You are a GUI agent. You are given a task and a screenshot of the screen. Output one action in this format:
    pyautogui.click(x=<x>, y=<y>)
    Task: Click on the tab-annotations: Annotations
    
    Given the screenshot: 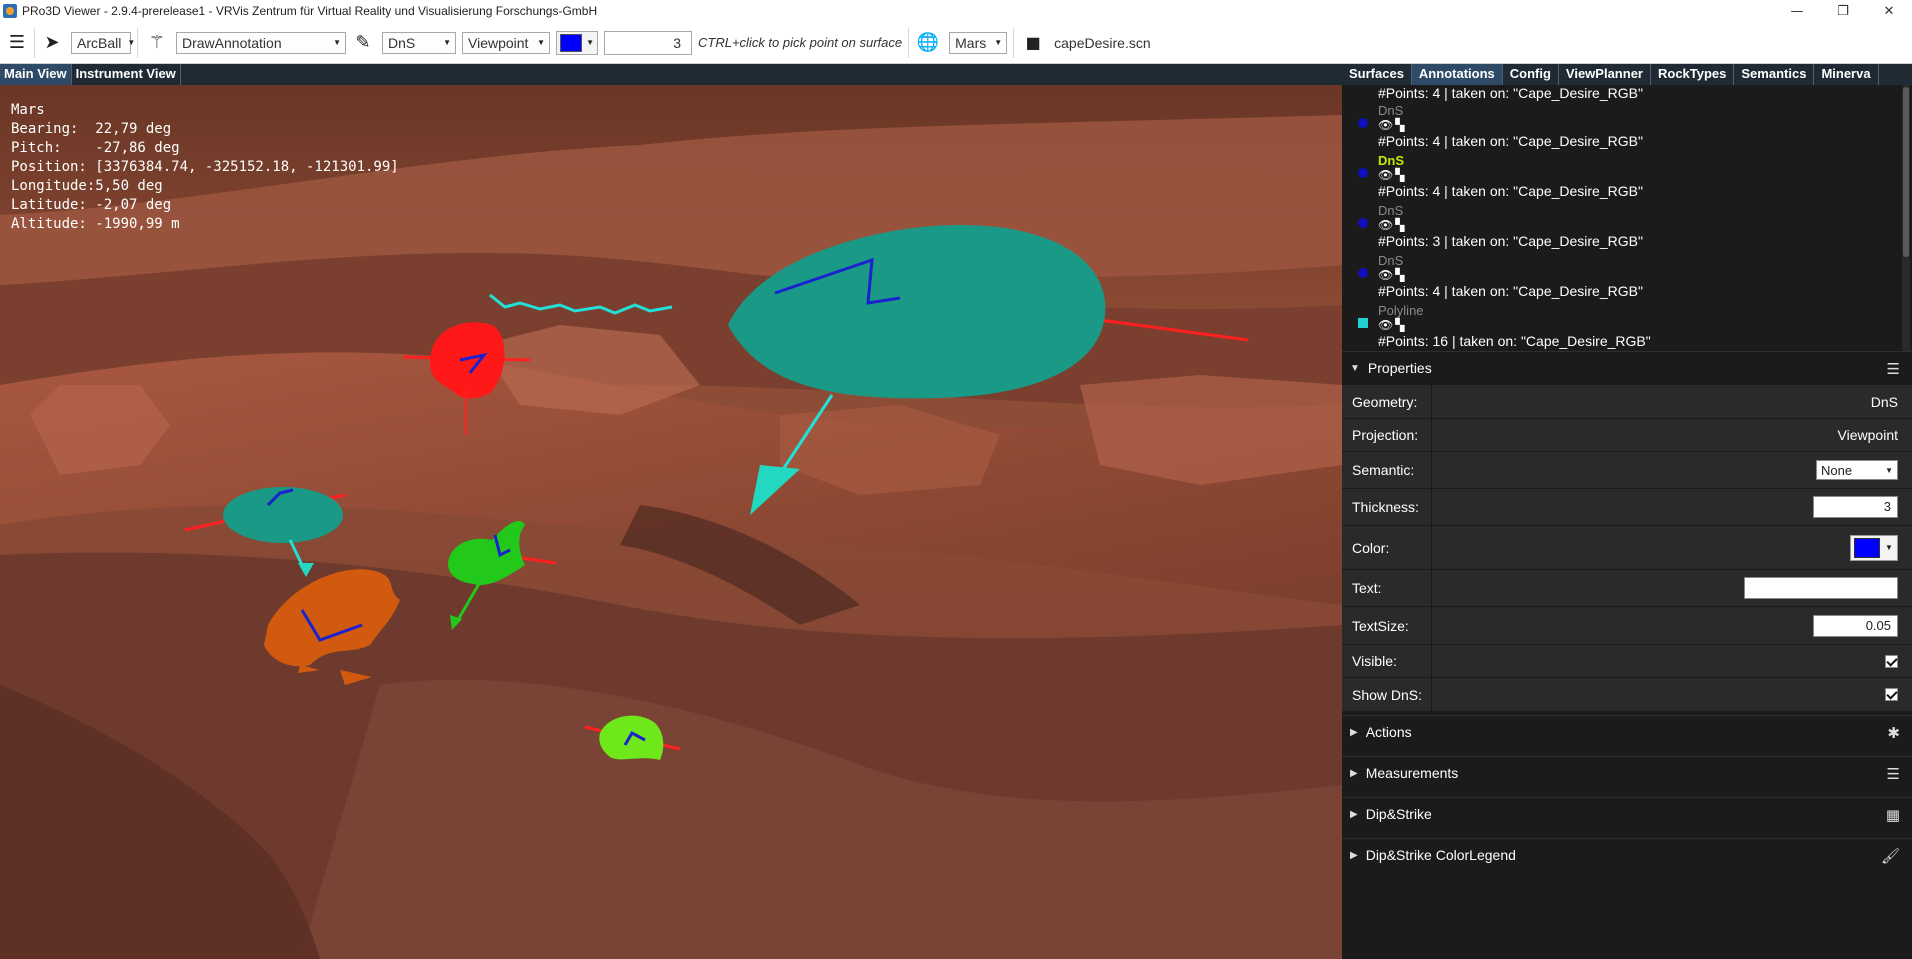 What is the action you would take?
    pyautogui.click(x=1457, y=74)
    